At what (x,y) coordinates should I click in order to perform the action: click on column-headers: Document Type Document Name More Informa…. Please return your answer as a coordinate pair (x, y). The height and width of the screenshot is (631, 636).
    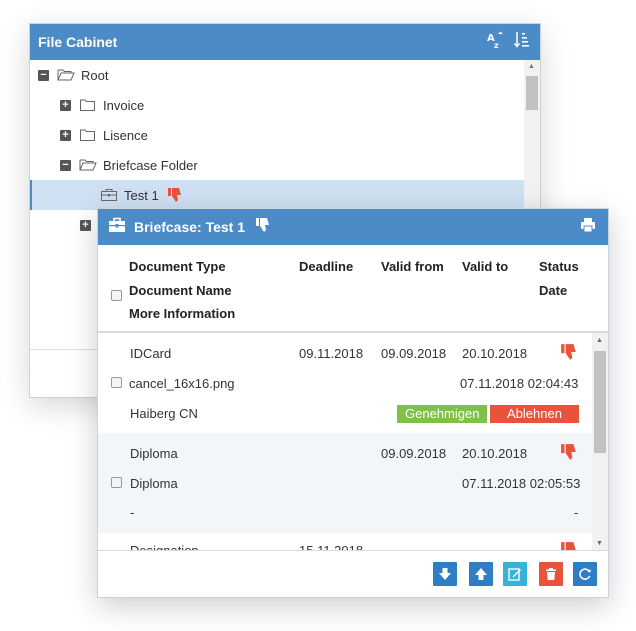
    Looking at the image, I should click on (353, 289).